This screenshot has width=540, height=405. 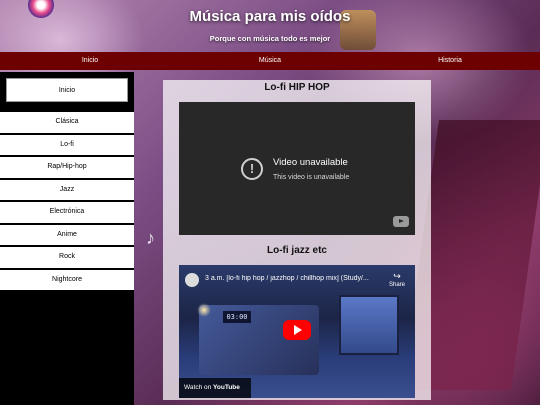 I want to click on video-thumbnail-clock: 03:00, so click(x=237, y=317).